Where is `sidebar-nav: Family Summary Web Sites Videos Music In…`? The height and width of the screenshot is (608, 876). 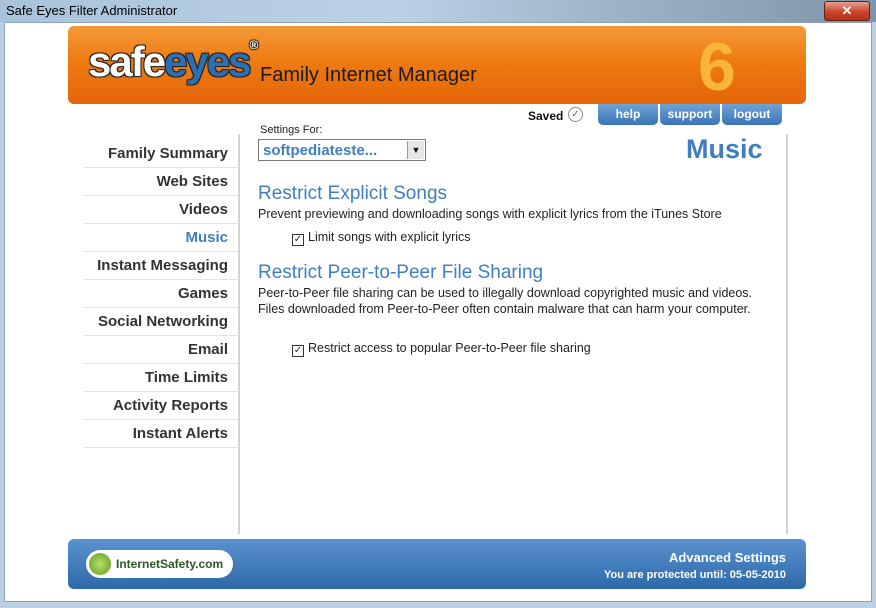 sidebar-nav: Family Summary Web Sites Videos Music In… is located at coordinates (161, 294).